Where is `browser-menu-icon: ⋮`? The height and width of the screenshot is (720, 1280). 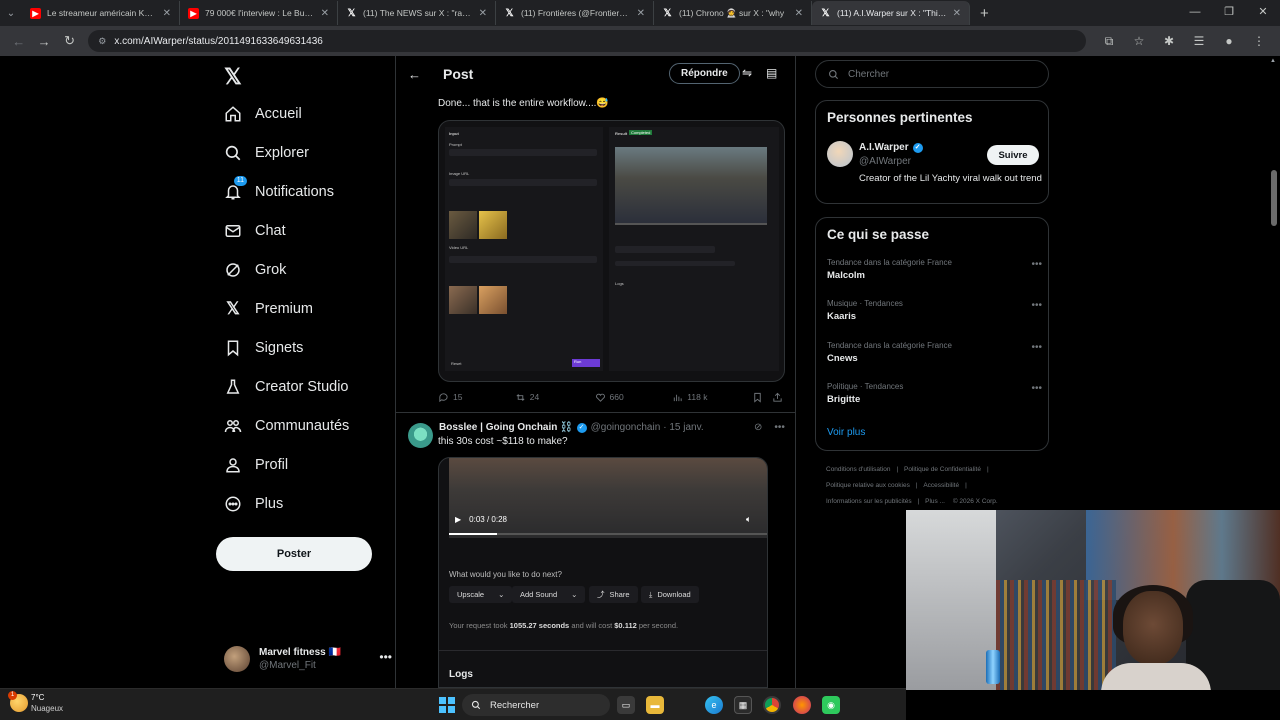 browser-menu-icon: ⋮ is located at coordinates (1259, 41).